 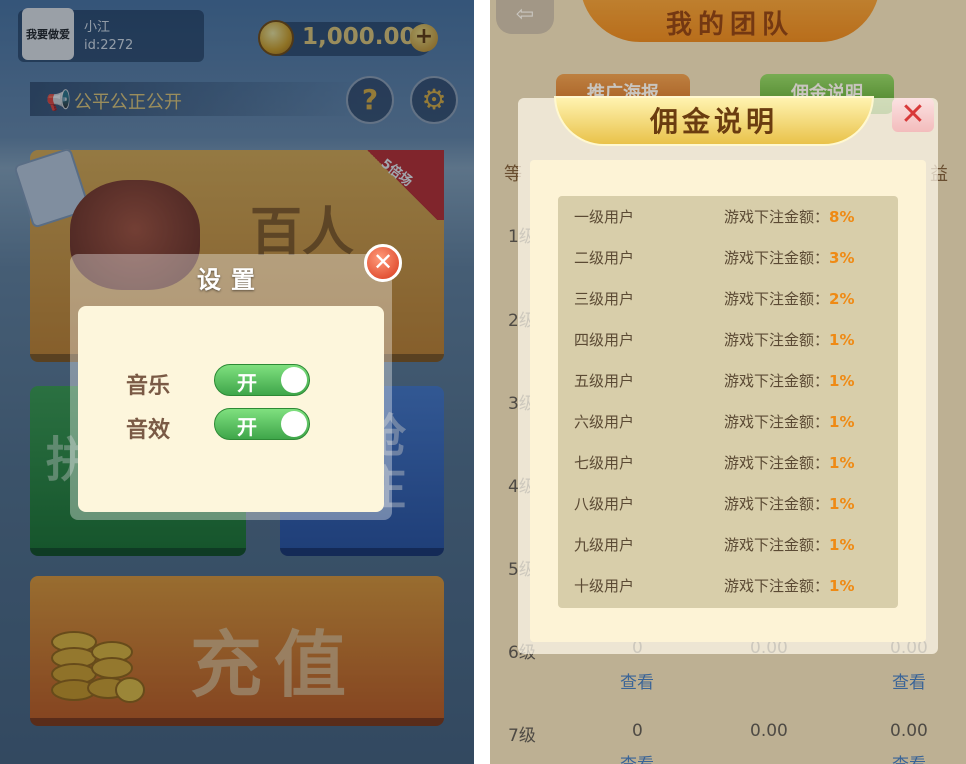 I want to click on sound-toggle: 开, so click(x=262, y=424).